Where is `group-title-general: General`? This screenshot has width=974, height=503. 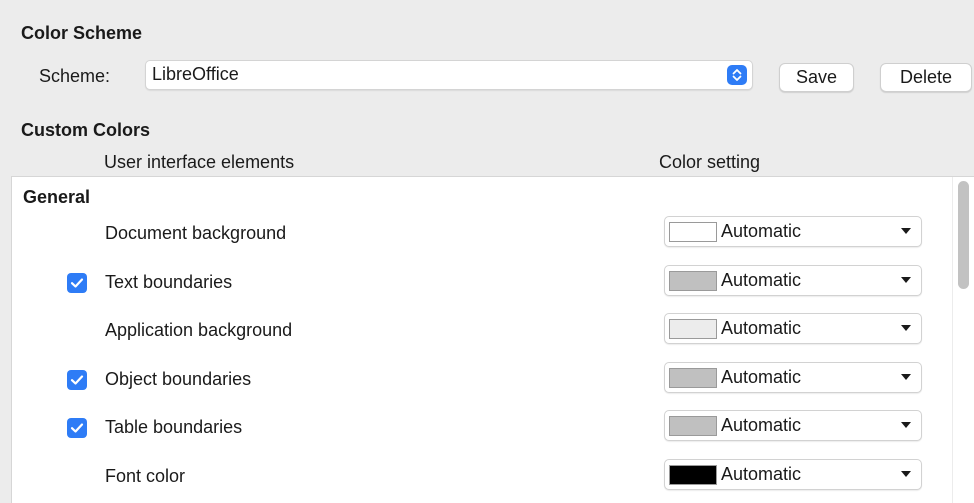
group-title-general: General is located at coordinates (57, 197).